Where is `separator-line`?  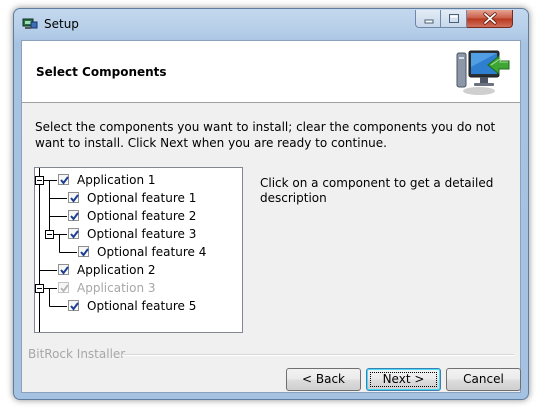
separator-line is located at coordinates (318, 355).